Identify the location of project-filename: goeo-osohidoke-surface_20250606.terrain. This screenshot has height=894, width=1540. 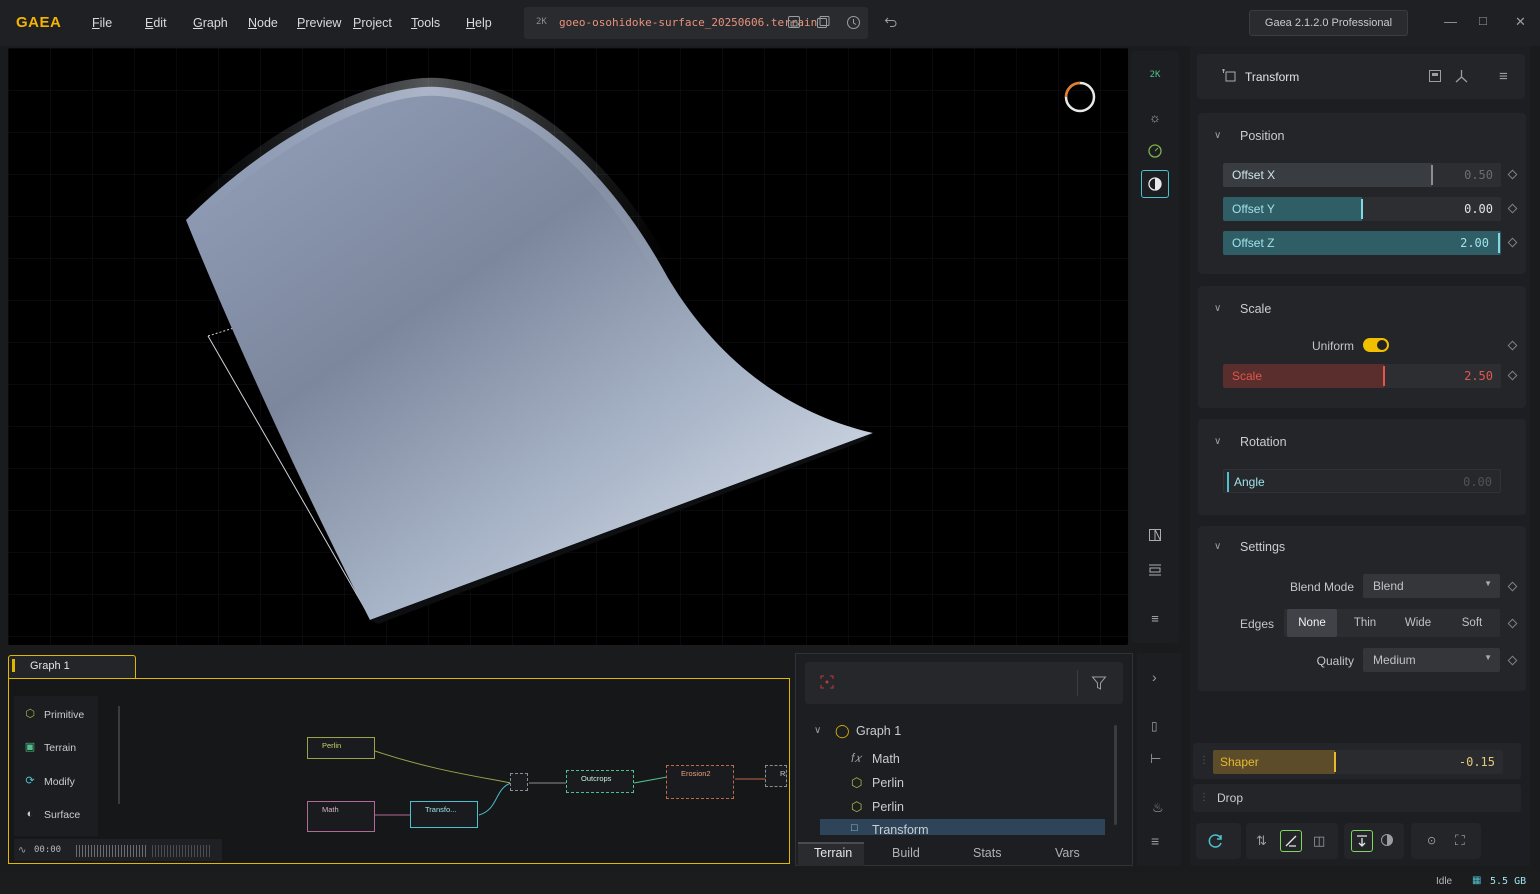
(688, 22).